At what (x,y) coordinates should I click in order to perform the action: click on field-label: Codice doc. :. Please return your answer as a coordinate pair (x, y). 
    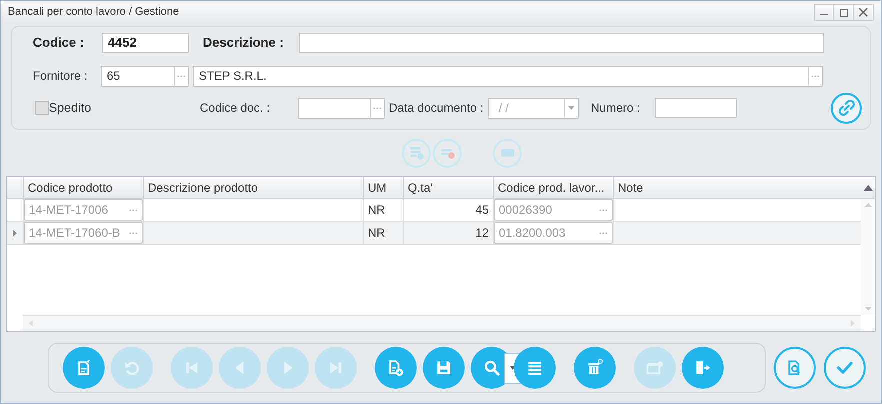
    Looking at the image, I should click on (236, 108).